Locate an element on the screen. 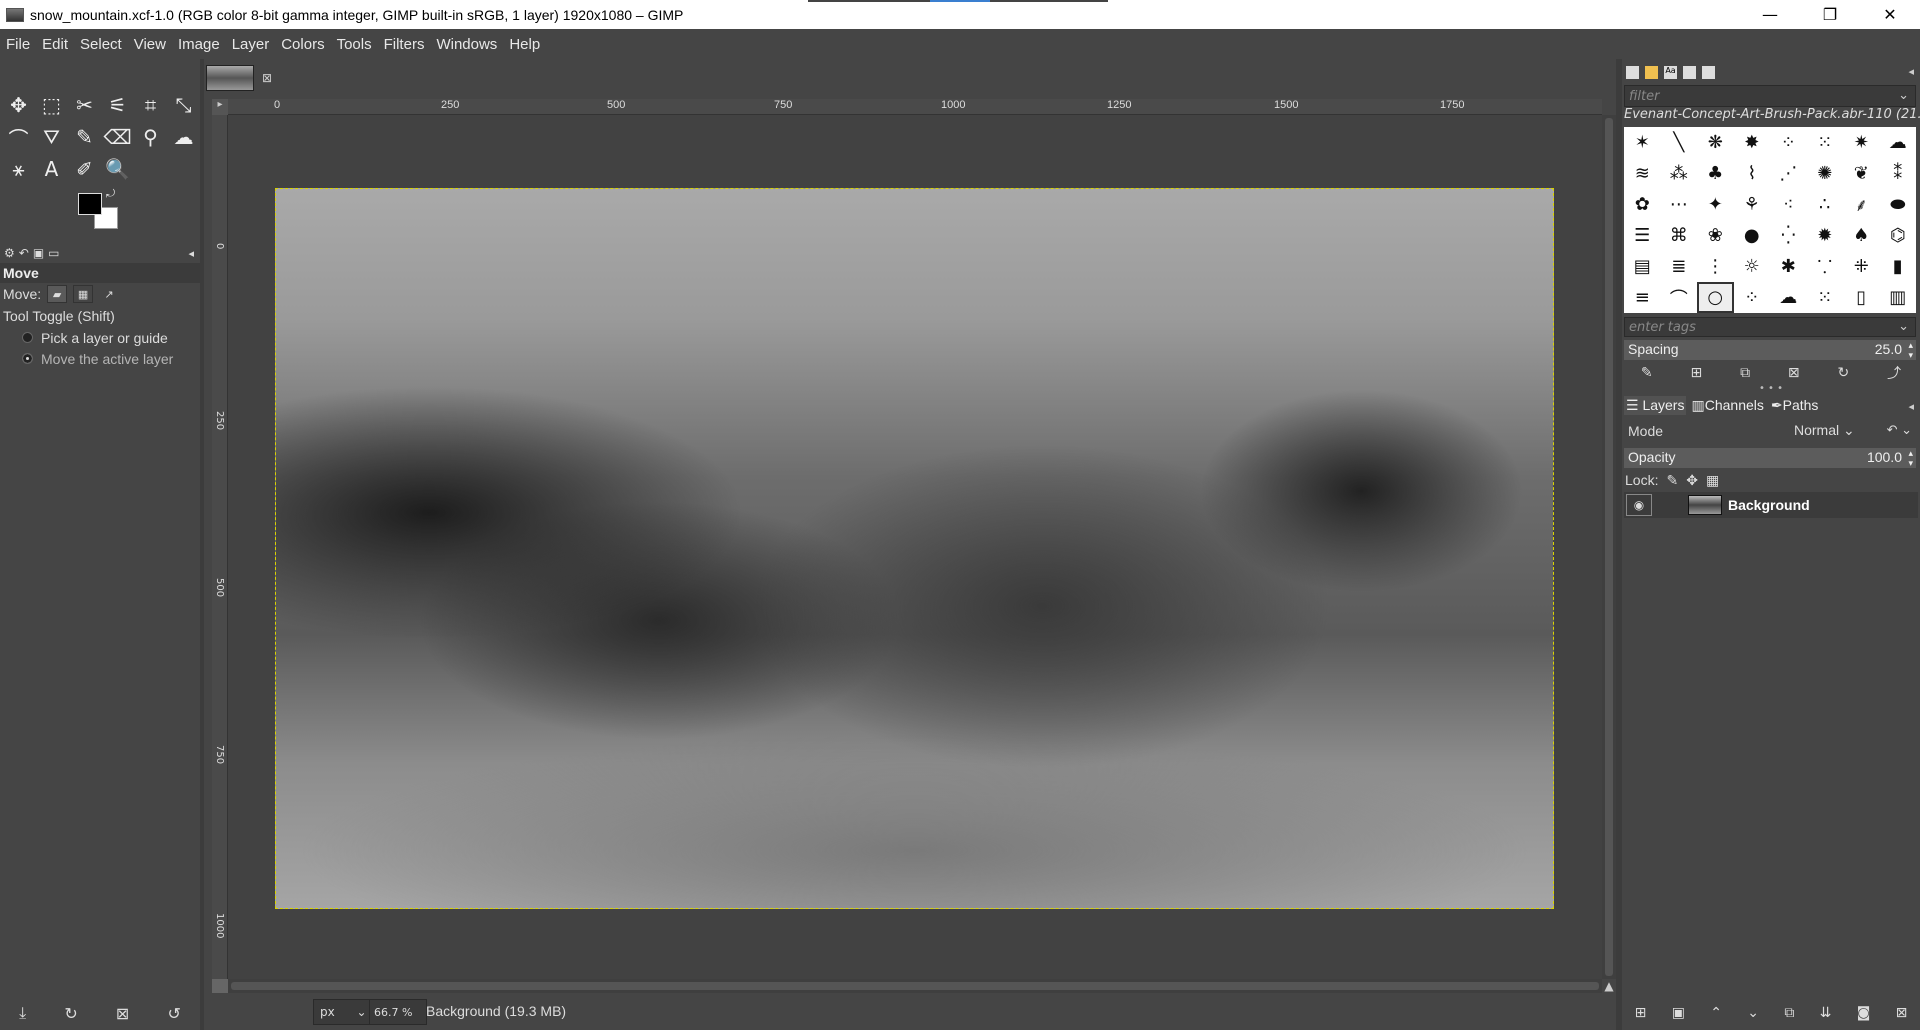  images-tab-icon: ▭ is located at coordinates (53, 253).